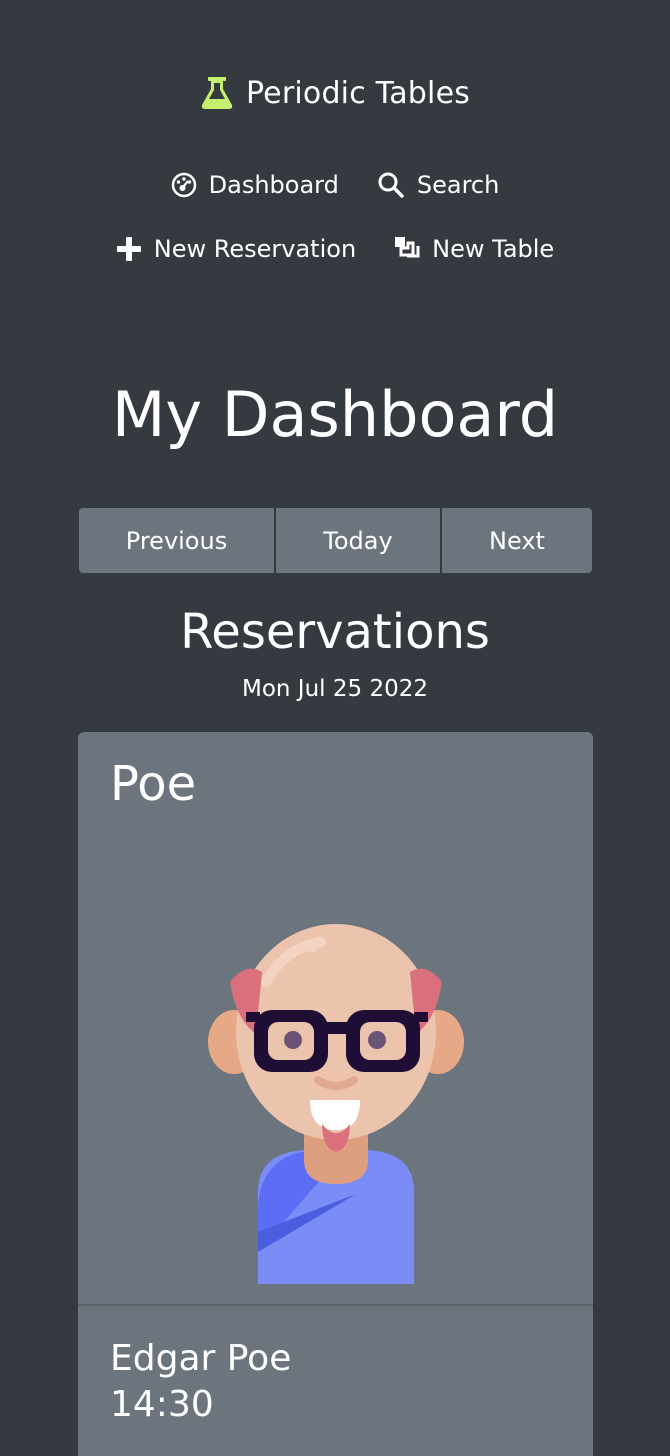  Describe the element at coordinates (162, 1404) in the screenshot. I see `reservation-time: 14:30` at that location.